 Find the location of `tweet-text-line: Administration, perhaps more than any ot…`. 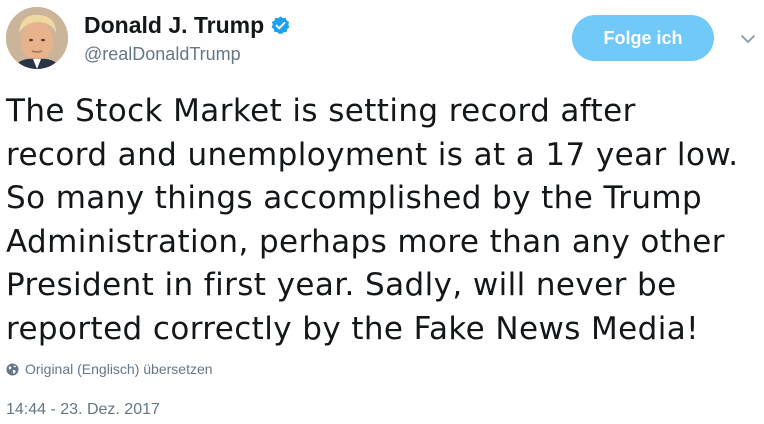

tweet-text-line: Administration, perhaps more than any ot… is located at coordinates (365, 241).